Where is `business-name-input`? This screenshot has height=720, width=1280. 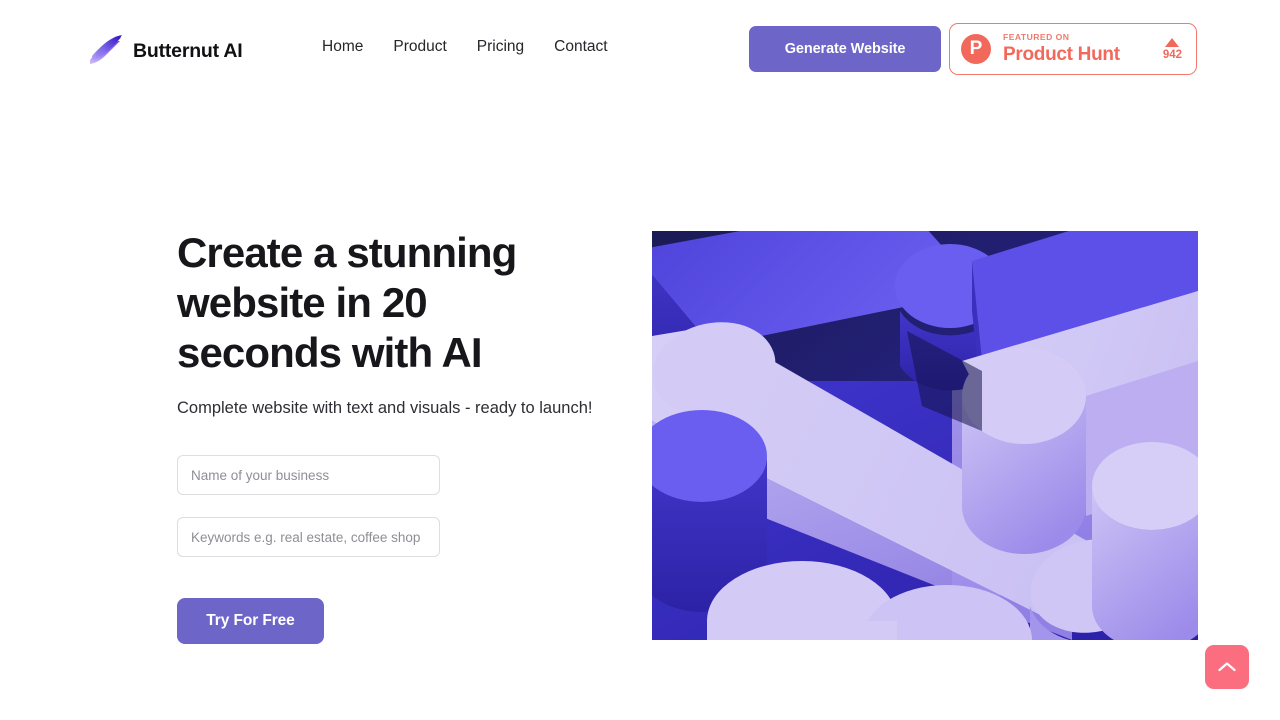 business-name-input is located at coordinates (308, 475).